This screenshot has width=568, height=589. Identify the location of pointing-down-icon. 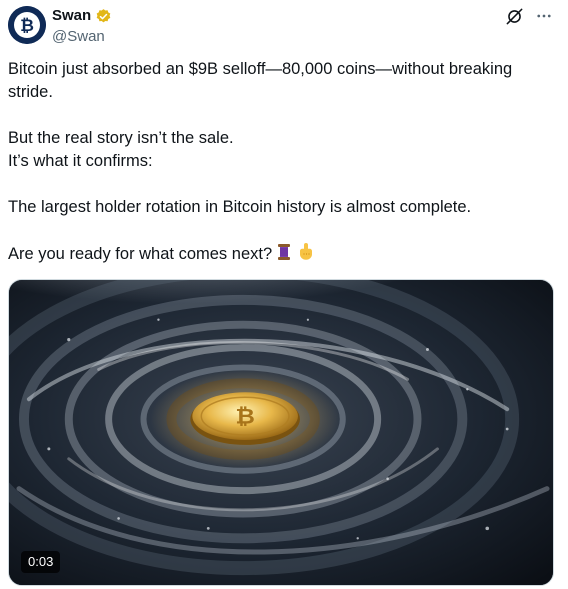
(306, 255).